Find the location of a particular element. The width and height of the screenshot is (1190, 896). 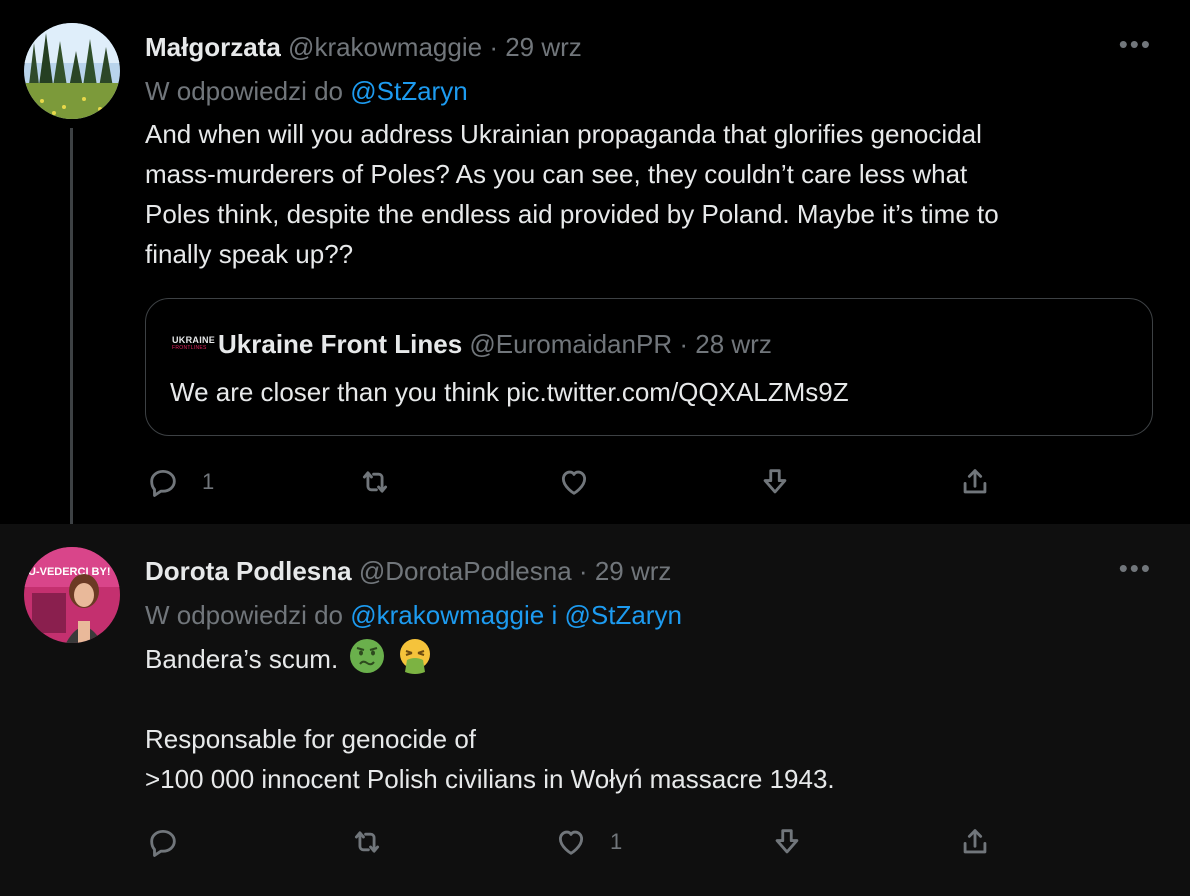

display-name: Dorota Podlesna is located at coordinates (248, 571).